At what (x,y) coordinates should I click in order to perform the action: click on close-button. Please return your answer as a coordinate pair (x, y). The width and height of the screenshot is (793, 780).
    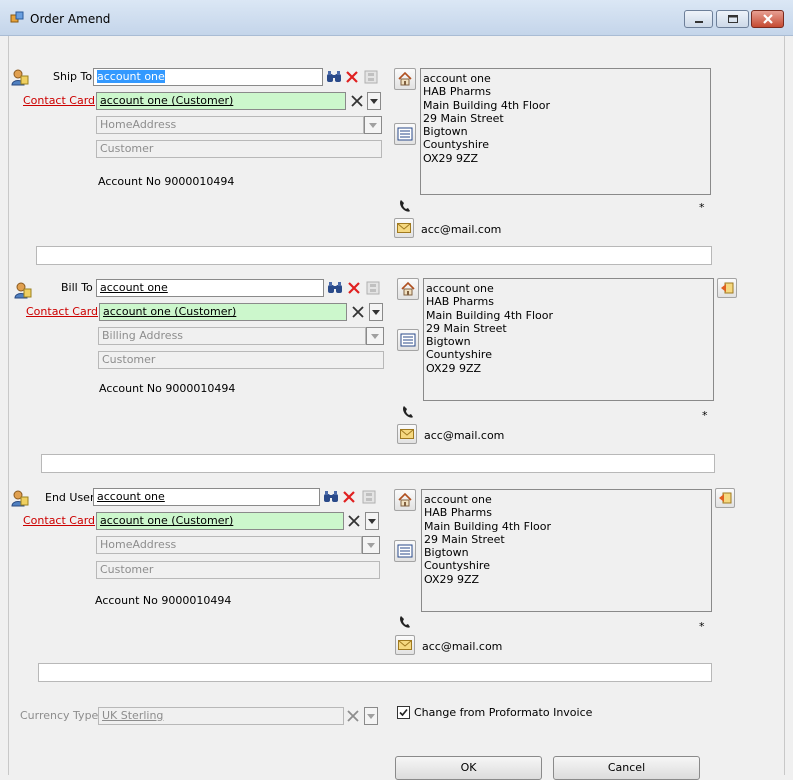
    Looking at the image, I should click on (767, 19).